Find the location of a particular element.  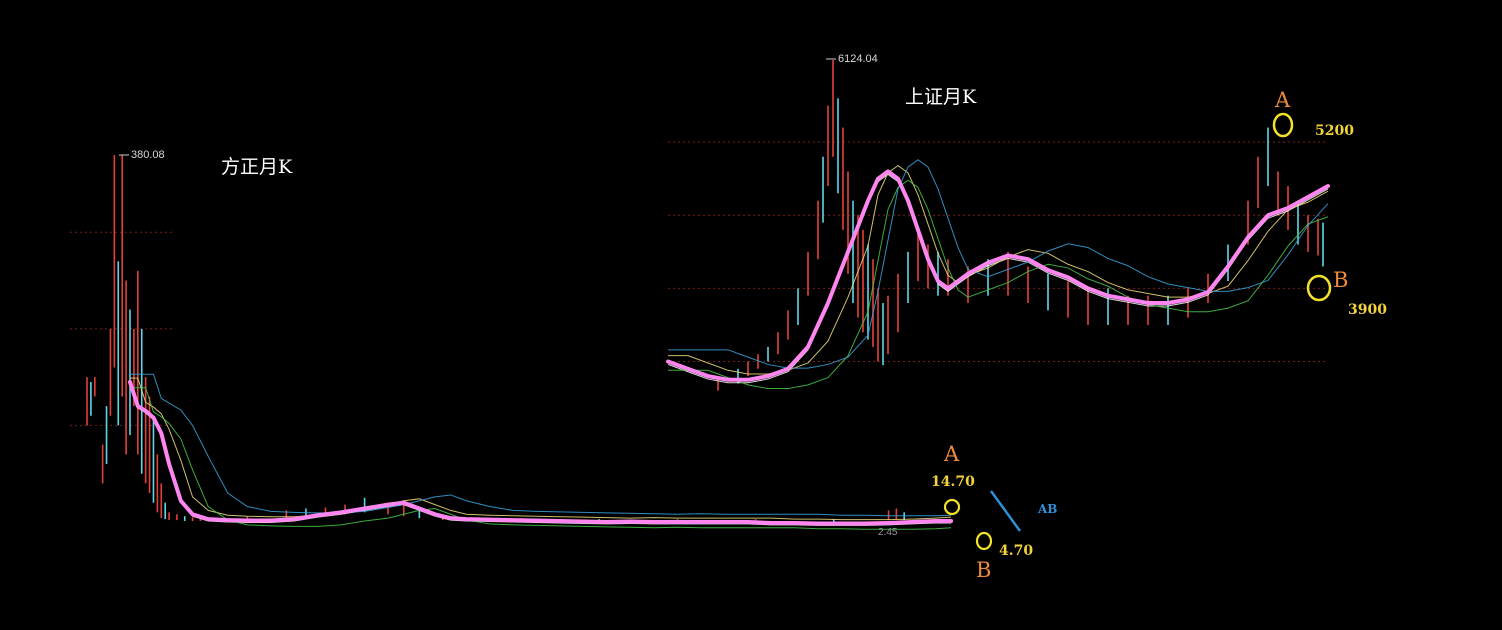

shanghai-peak-label: 6124.04 is located at coordinates (858, 59).